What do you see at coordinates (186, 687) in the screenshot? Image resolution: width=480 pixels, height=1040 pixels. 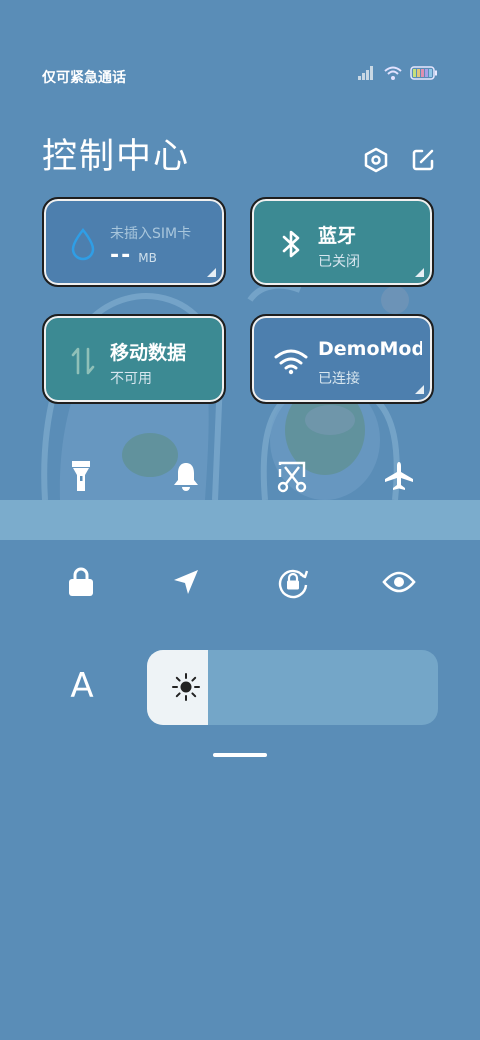 I see `sun-icon` at bounding box center [186, 687].